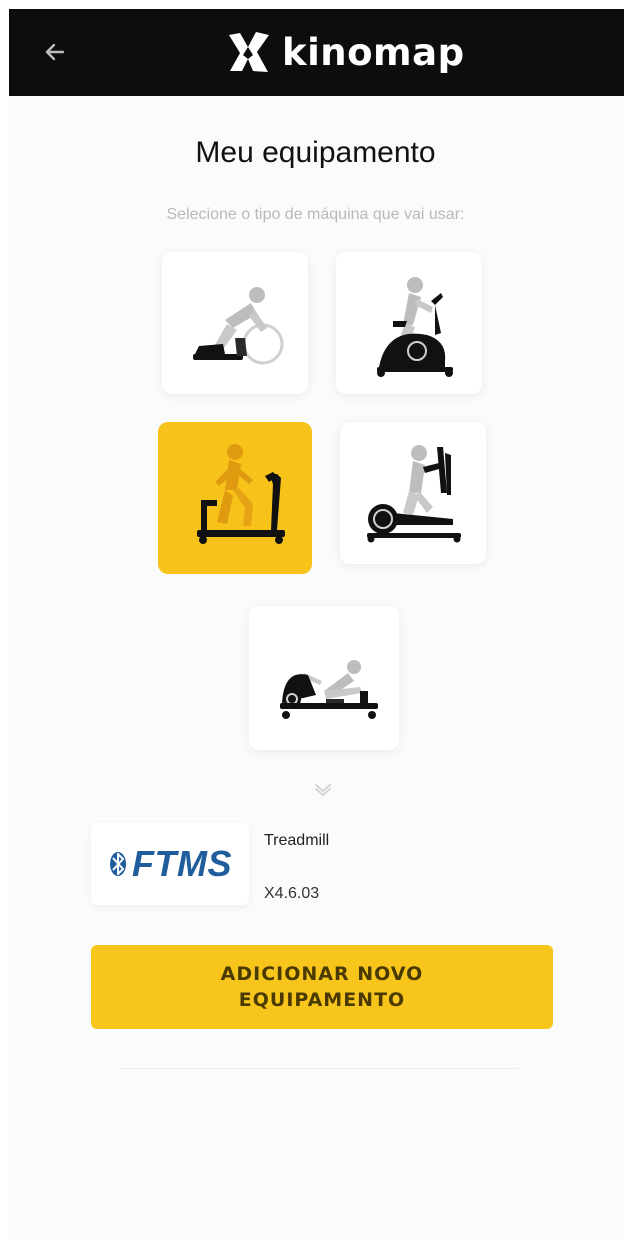 Image resolution: width=631 pixels, height=1239 pixels. Describe the element at coordinates (249, 52) in the screenshot. I see `kinomap-mark-icon` at that location.